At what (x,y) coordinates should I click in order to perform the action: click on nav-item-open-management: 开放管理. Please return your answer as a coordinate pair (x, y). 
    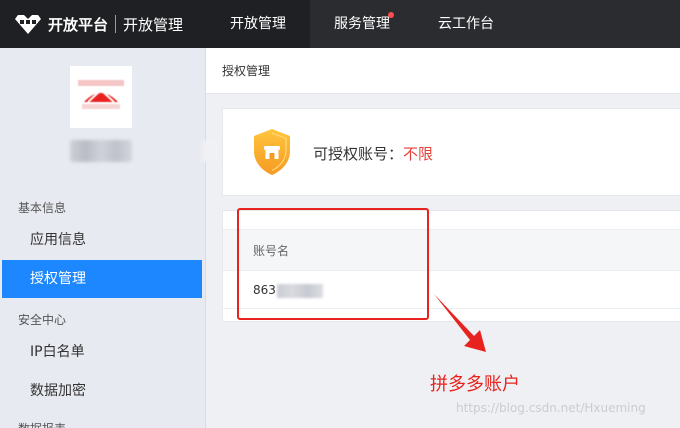
    Looking at the image, I should click on (258, 24).